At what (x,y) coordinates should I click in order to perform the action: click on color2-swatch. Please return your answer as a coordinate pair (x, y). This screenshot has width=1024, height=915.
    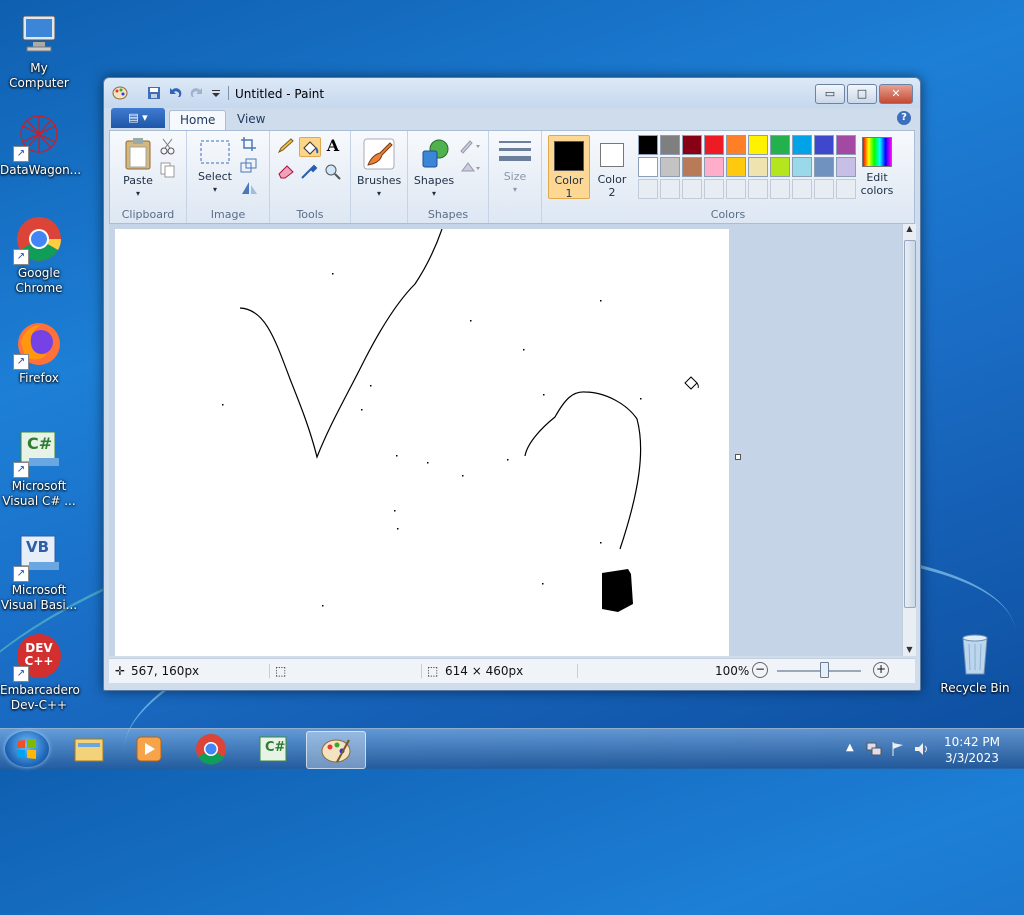
    Looking at the image, I should click on (612, 155).